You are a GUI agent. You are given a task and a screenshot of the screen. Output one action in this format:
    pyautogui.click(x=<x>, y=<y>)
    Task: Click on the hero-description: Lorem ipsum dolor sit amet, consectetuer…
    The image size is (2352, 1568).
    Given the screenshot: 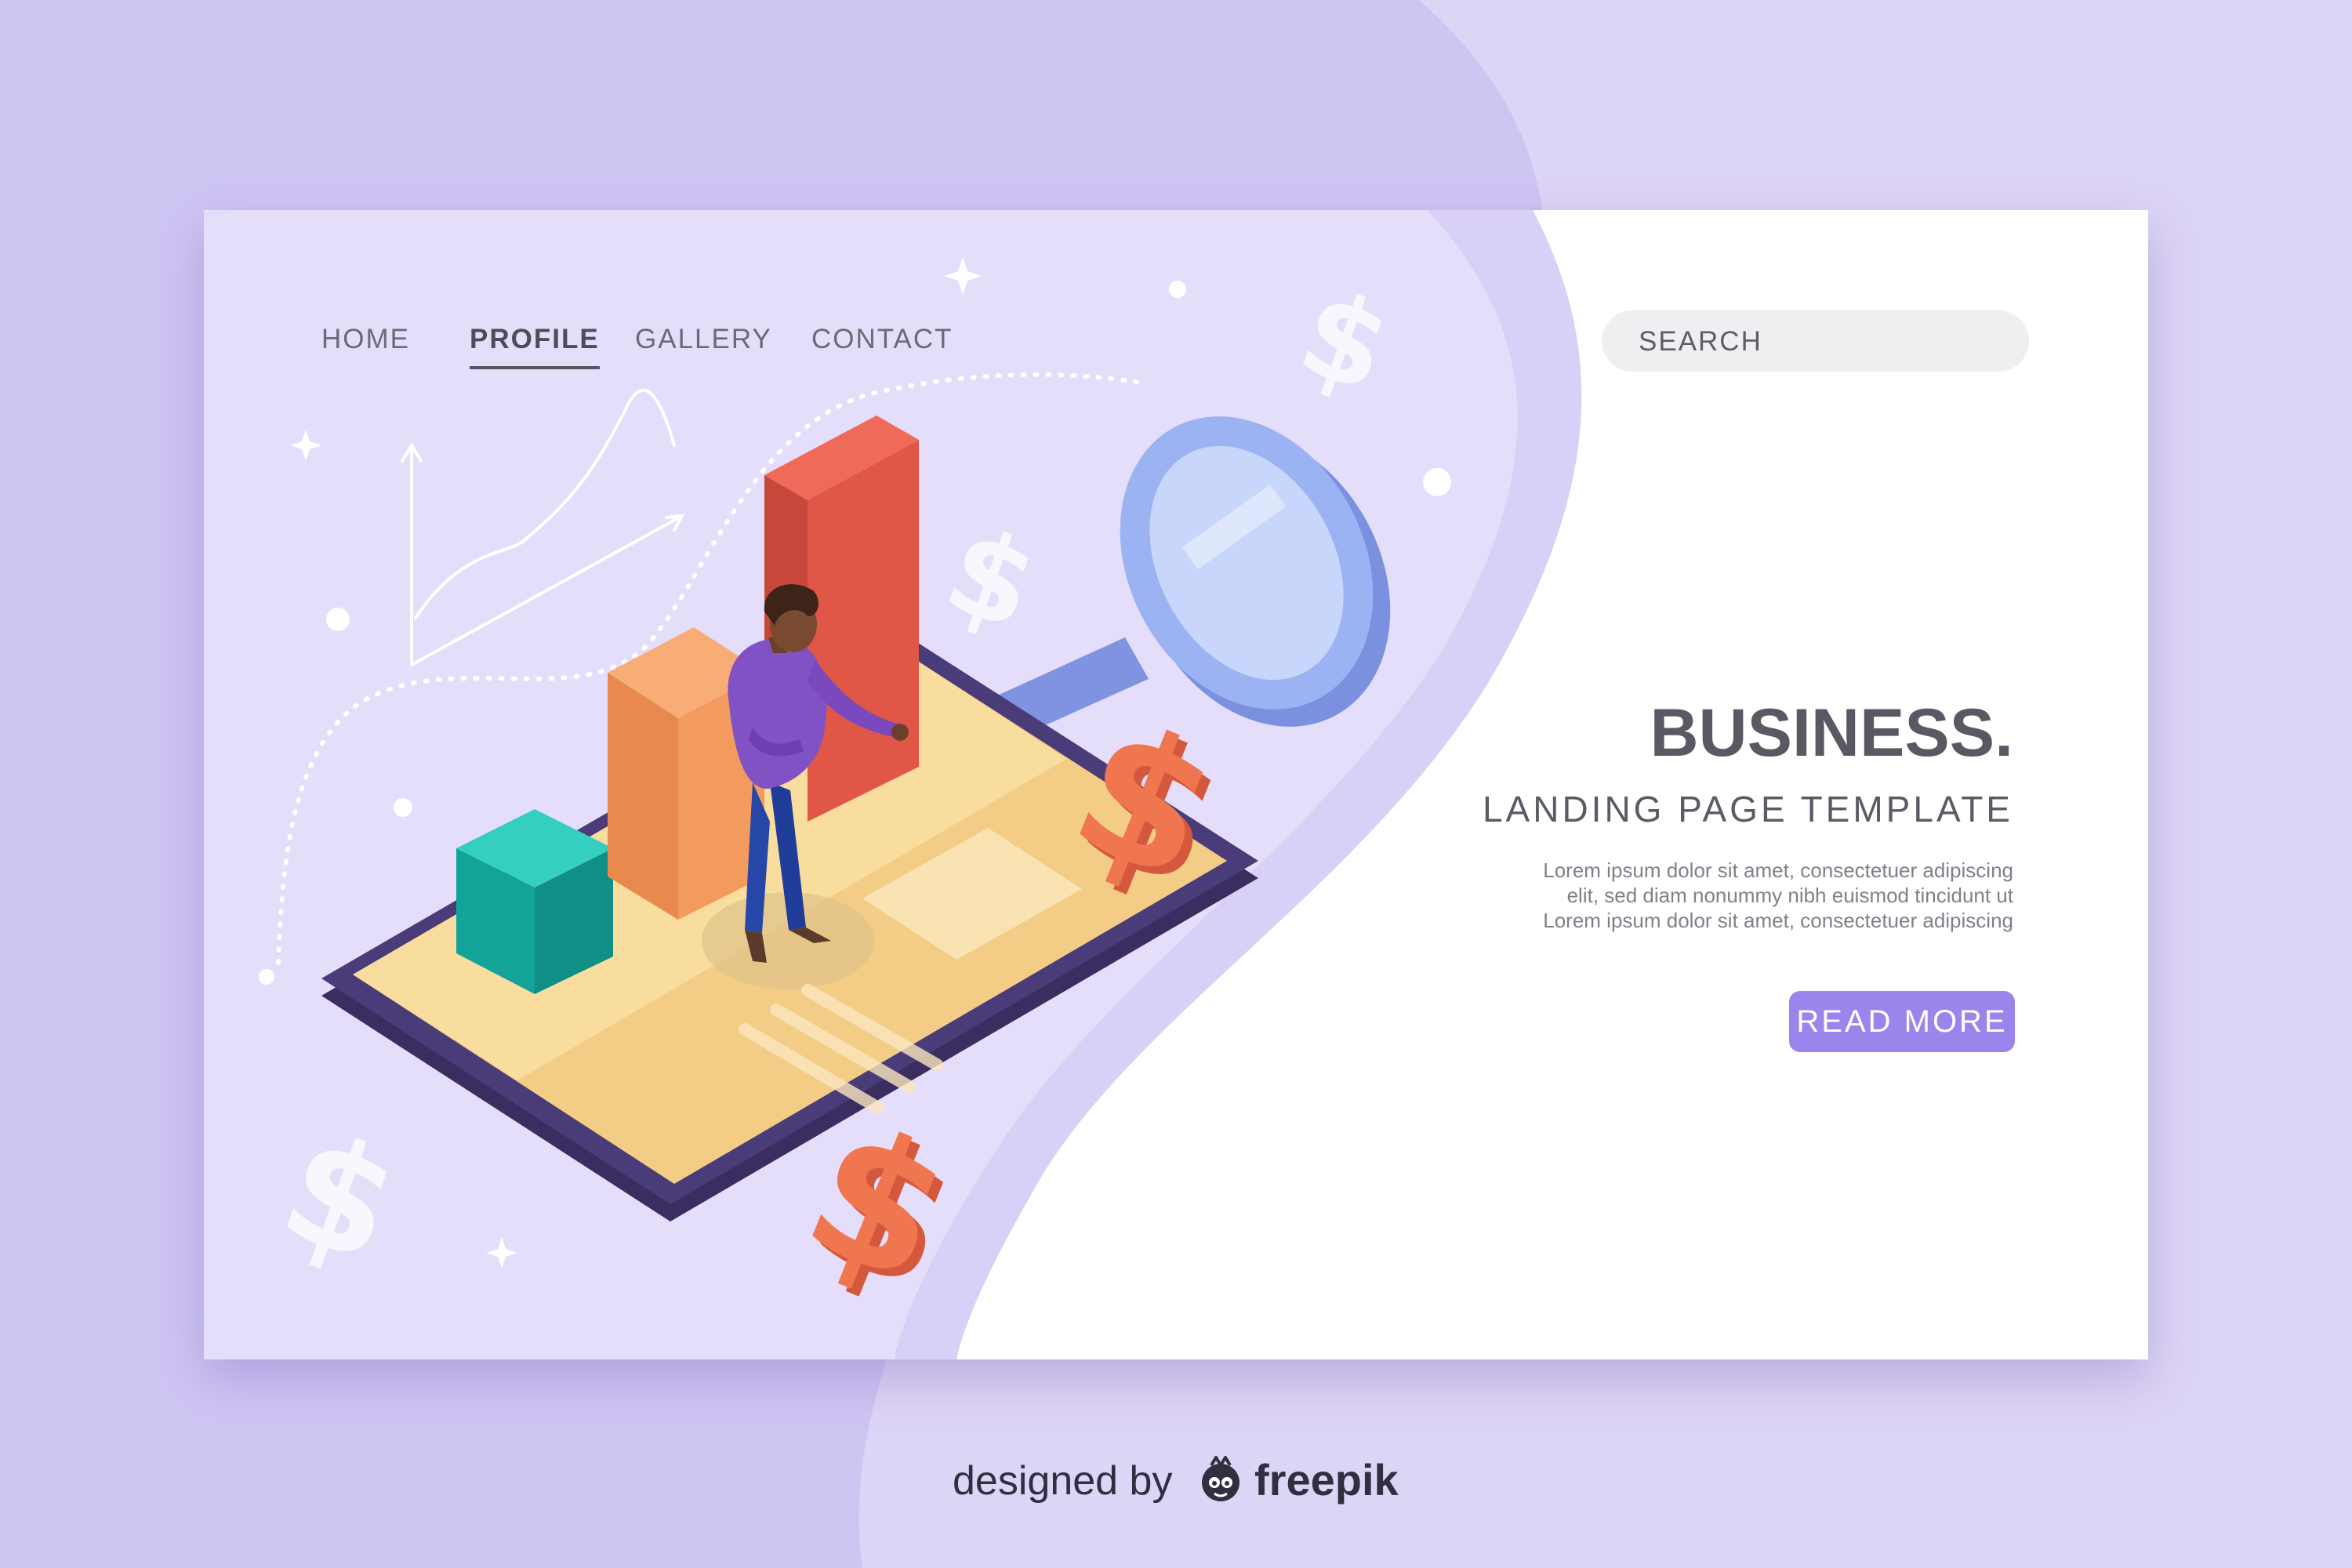 What is the action you would take?
    pyautogui.click(x=1778, y=895)
    